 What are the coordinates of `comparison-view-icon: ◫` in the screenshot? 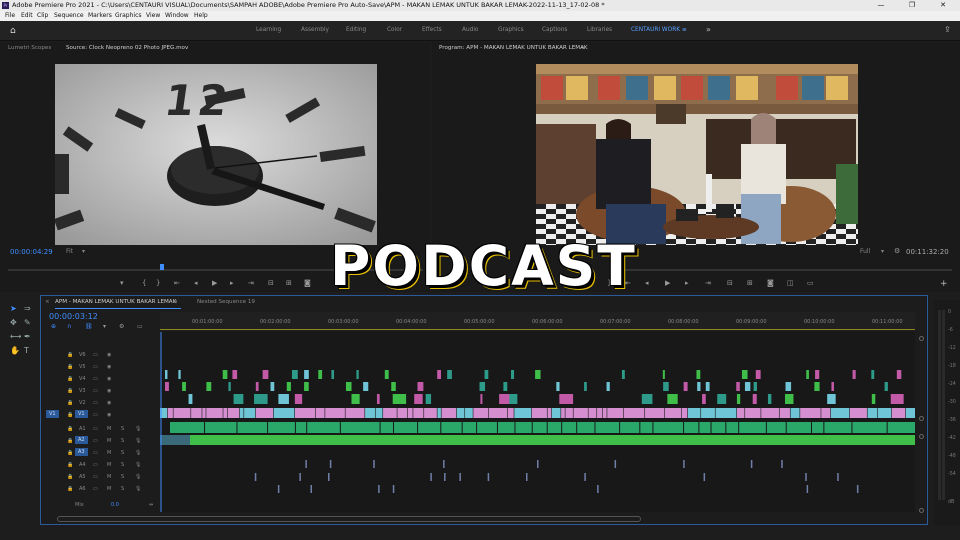 It's located at (790, 283).